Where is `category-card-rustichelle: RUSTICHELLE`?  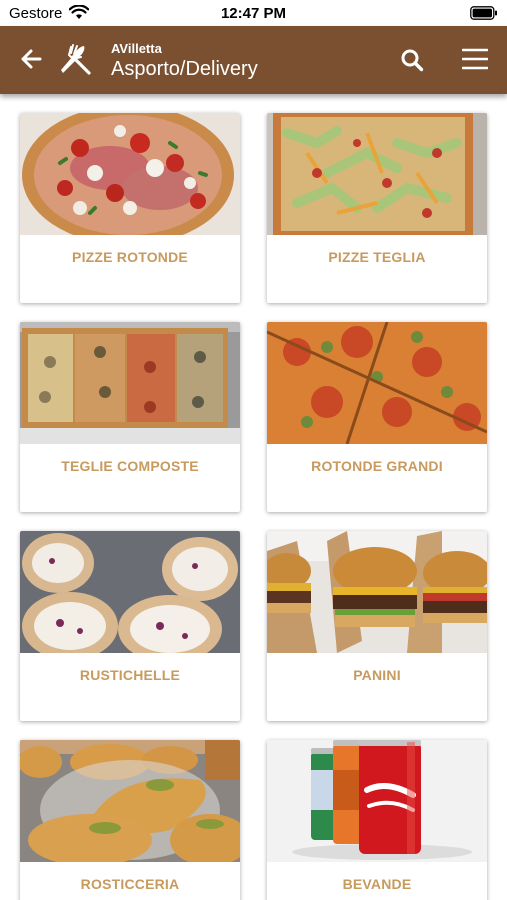 category-card-rustichelle: RUSTICHELLE is located at coordinates (130, 626).